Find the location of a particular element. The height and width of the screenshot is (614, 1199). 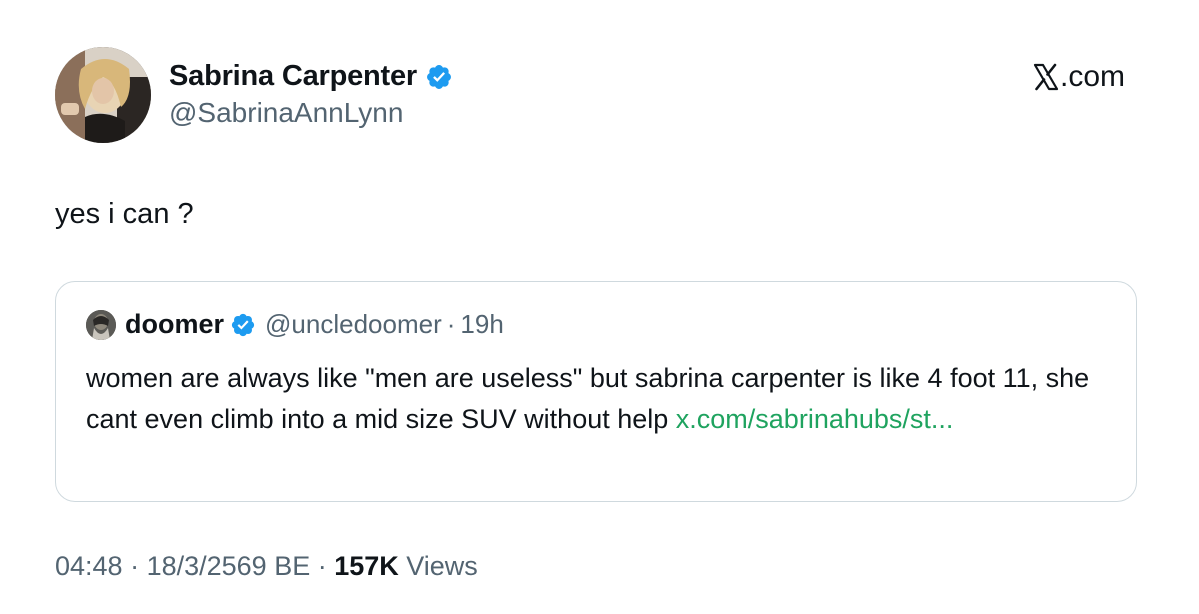

tweet-date: 18/3/2569 BE is located at coordinates (229, 566).